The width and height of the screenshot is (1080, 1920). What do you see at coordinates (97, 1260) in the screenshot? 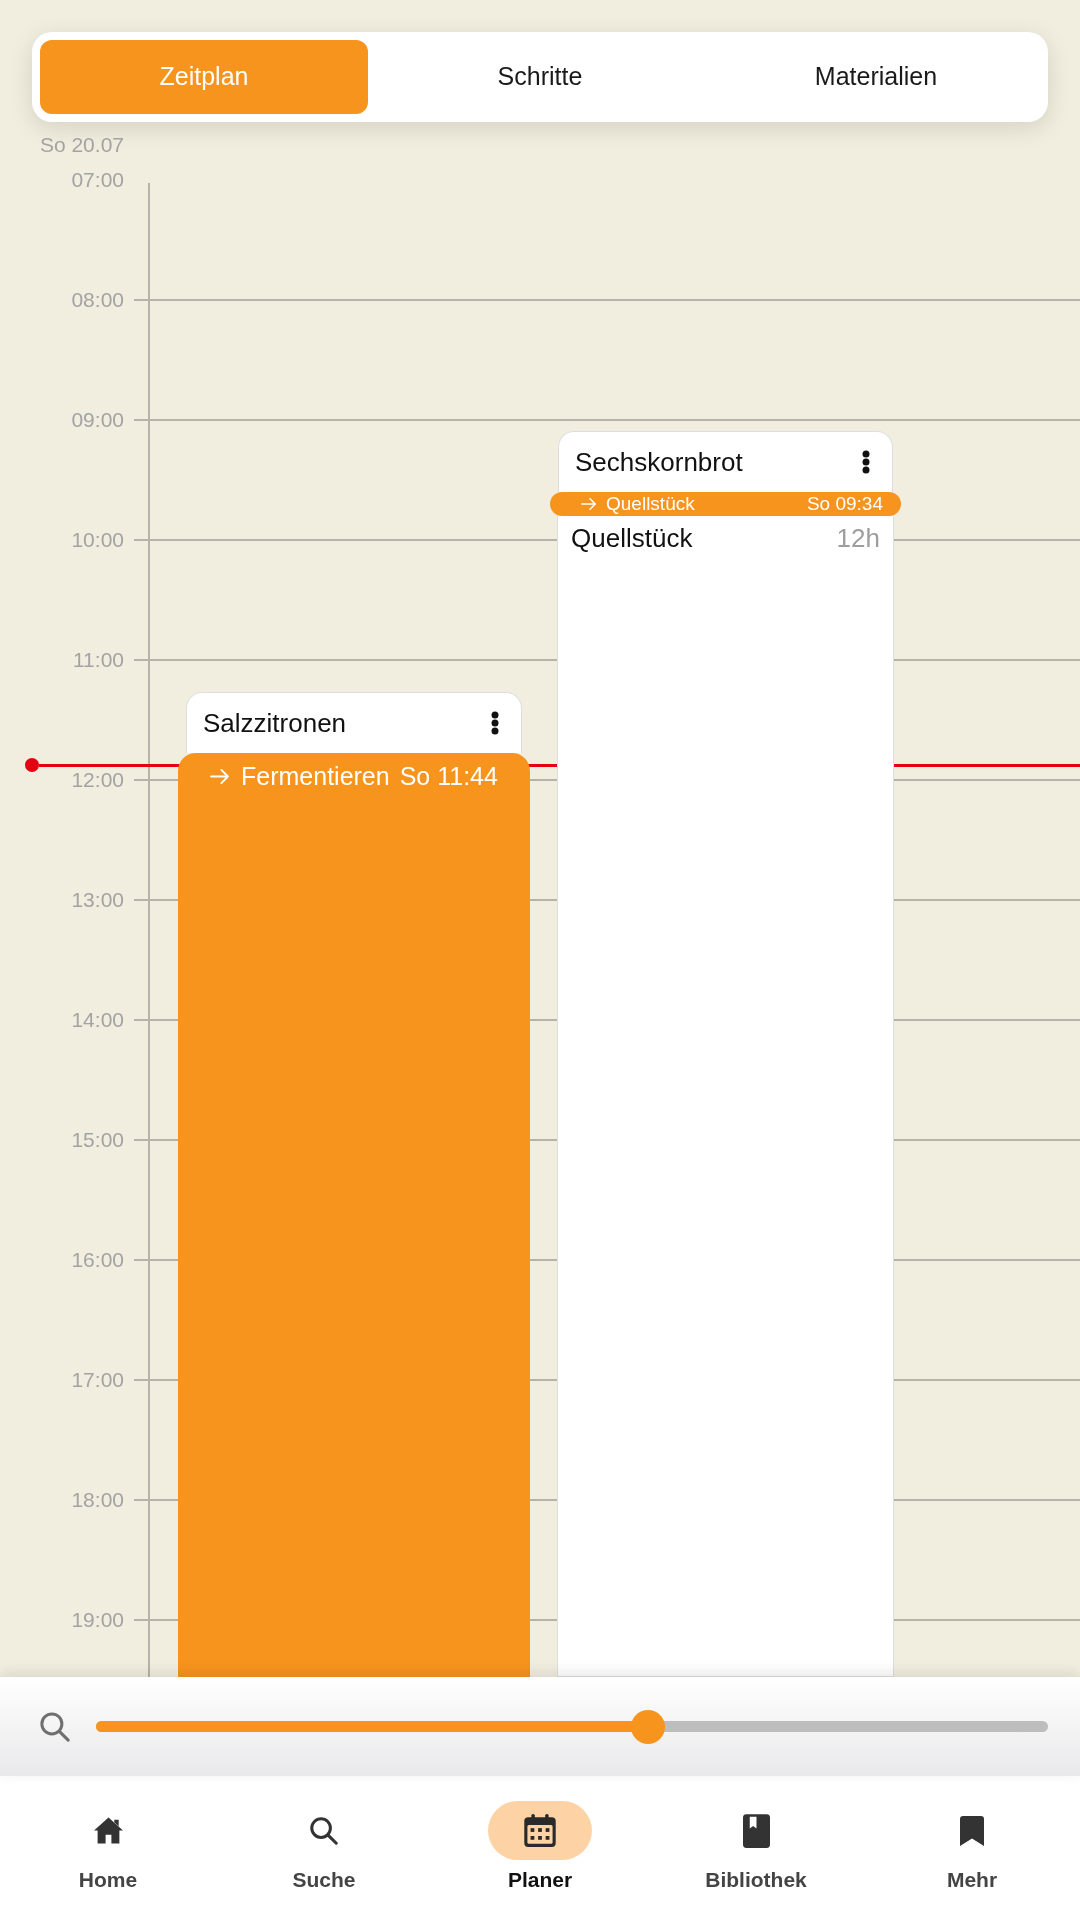
I see `hour-label: 16:00` at bounding box center [97, 1260].